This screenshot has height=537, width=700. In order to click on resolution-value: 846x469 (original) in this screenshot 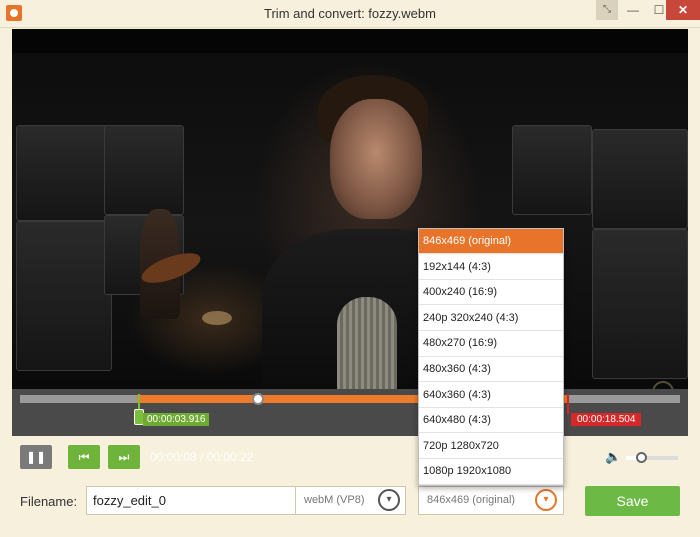, I will do `click(471, 500)`.